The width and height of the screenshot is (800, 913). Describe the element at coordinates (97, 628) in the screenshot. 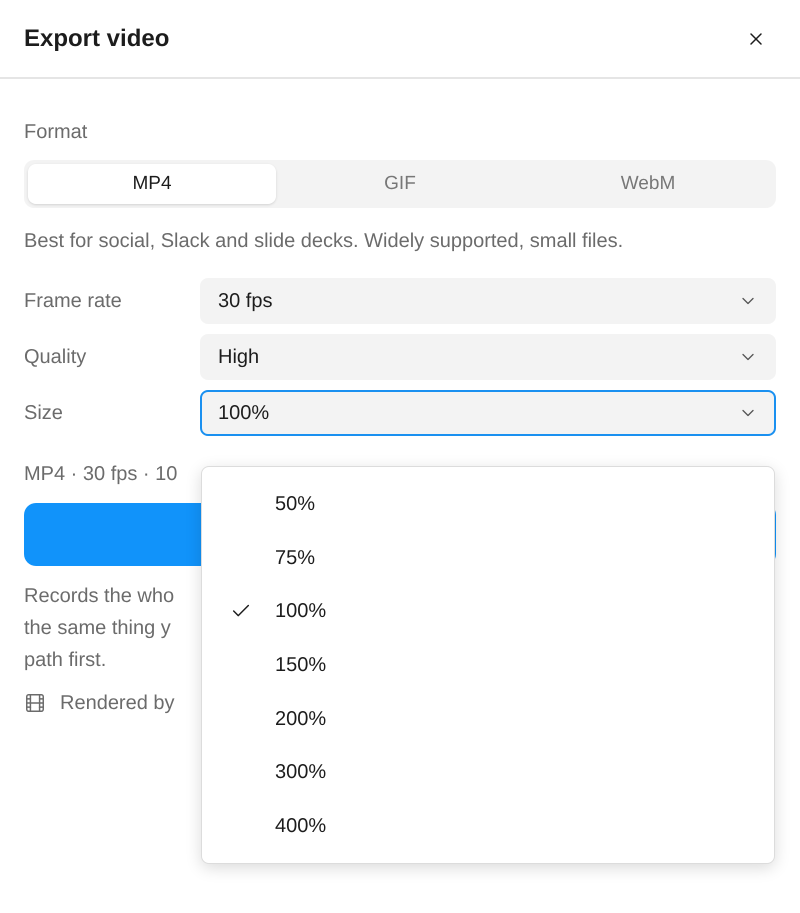

I see `note-text: the same thing y` at that location.